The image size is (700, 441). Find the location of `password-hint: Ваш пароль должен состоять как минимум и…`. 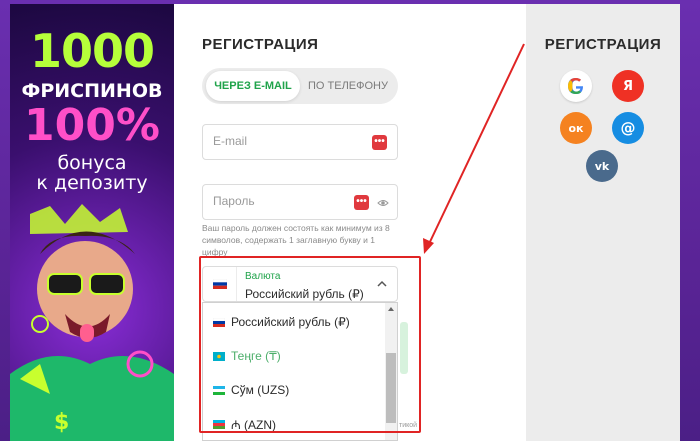

password-hint: Ваш пароль должен состоять как минимум и… is located at coordinates (296, 240).